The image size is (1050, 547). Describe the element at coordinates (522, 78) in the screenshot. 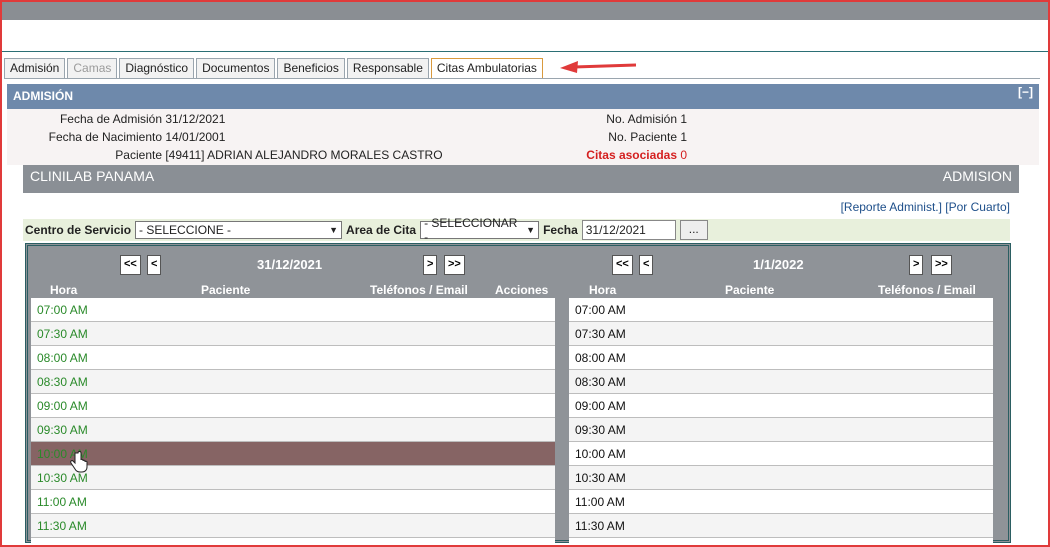

I see `tabs-baseline` at that location.